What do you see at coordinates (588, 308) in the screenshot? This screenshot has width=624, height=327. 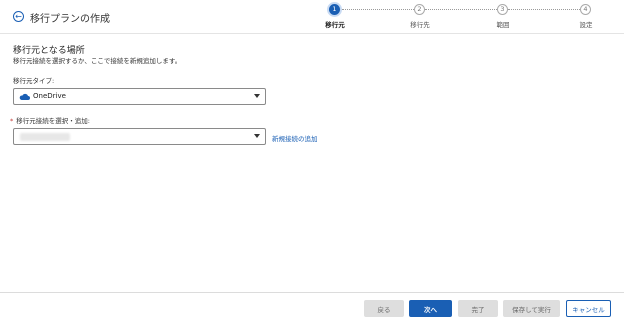 I see `cancel-button: キャンセル` at bounding box center [588, 308].